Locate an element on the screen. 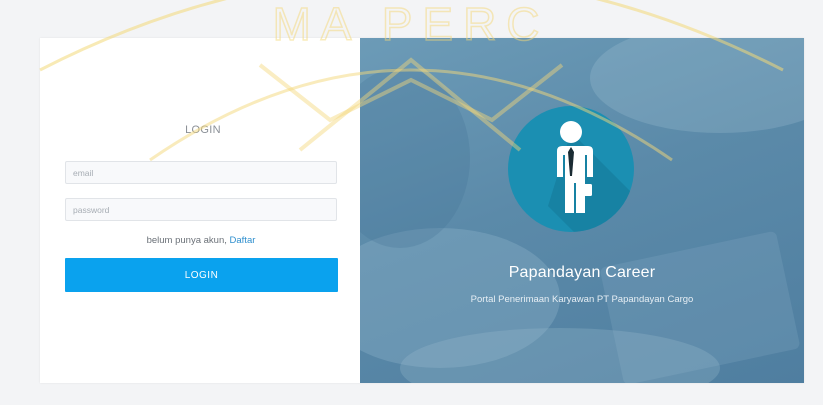 The width and height of the screenshot is (823, 405). password-field is located at coordinates (201, 209).